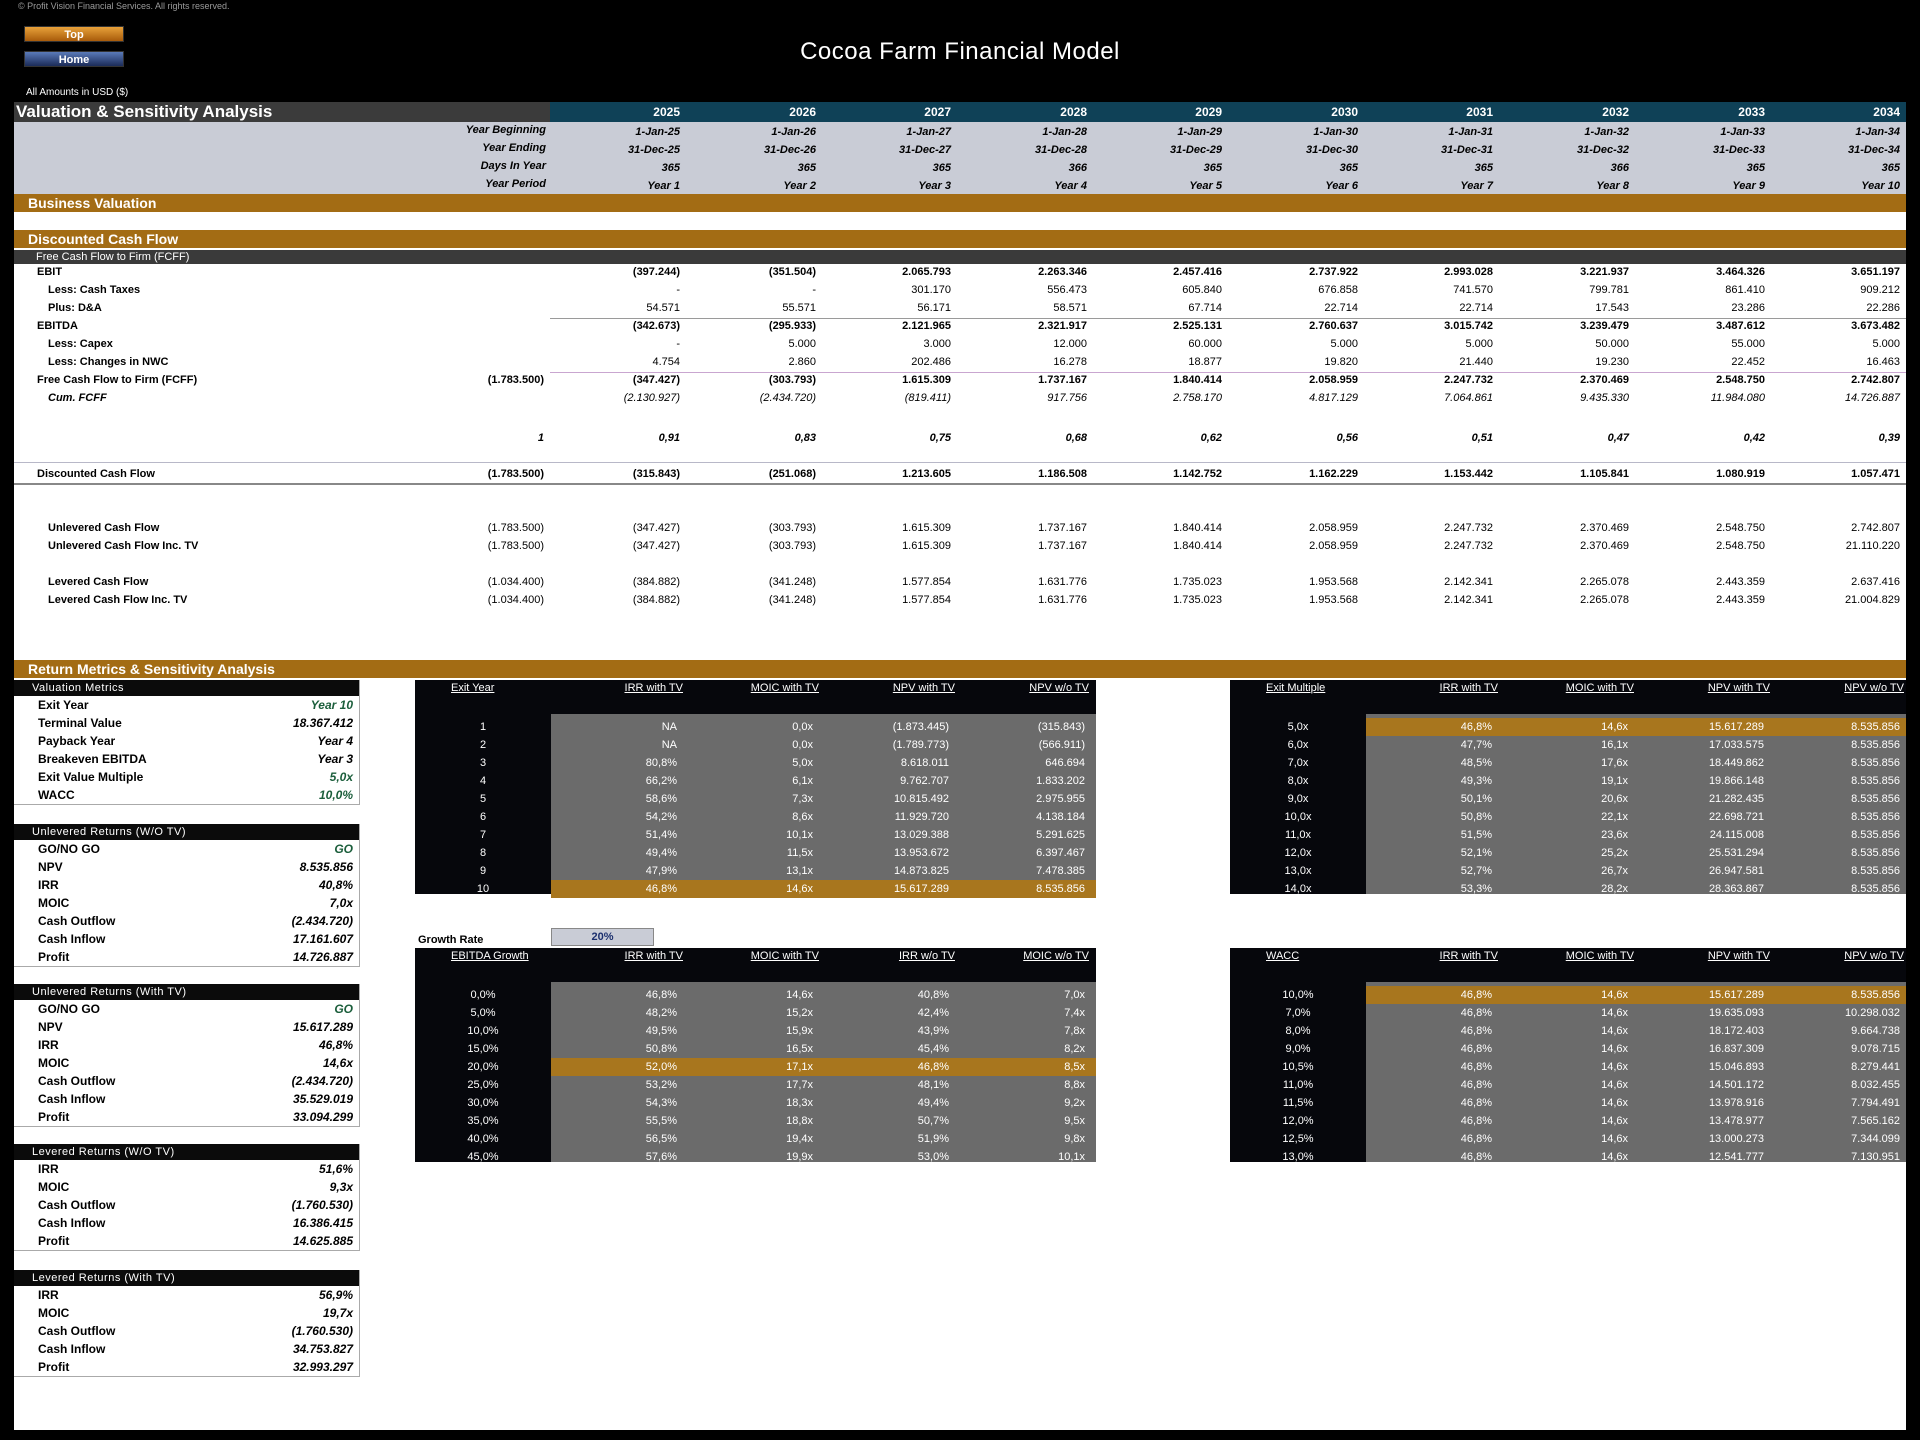 The width and height of the screenshot is (1920, 1440). What do you see at coordinates (920, 745) in the screenshot?
I see `sensitivity-cell: (1.789.773)` at bounding box center [920, 745].